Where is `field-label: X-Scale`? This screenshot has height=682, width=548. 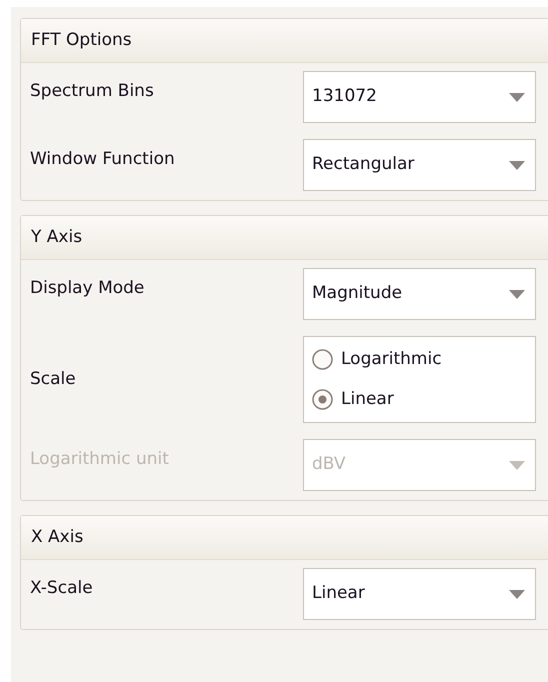 field-label: X-Scale is located at coordinates (62, 588).